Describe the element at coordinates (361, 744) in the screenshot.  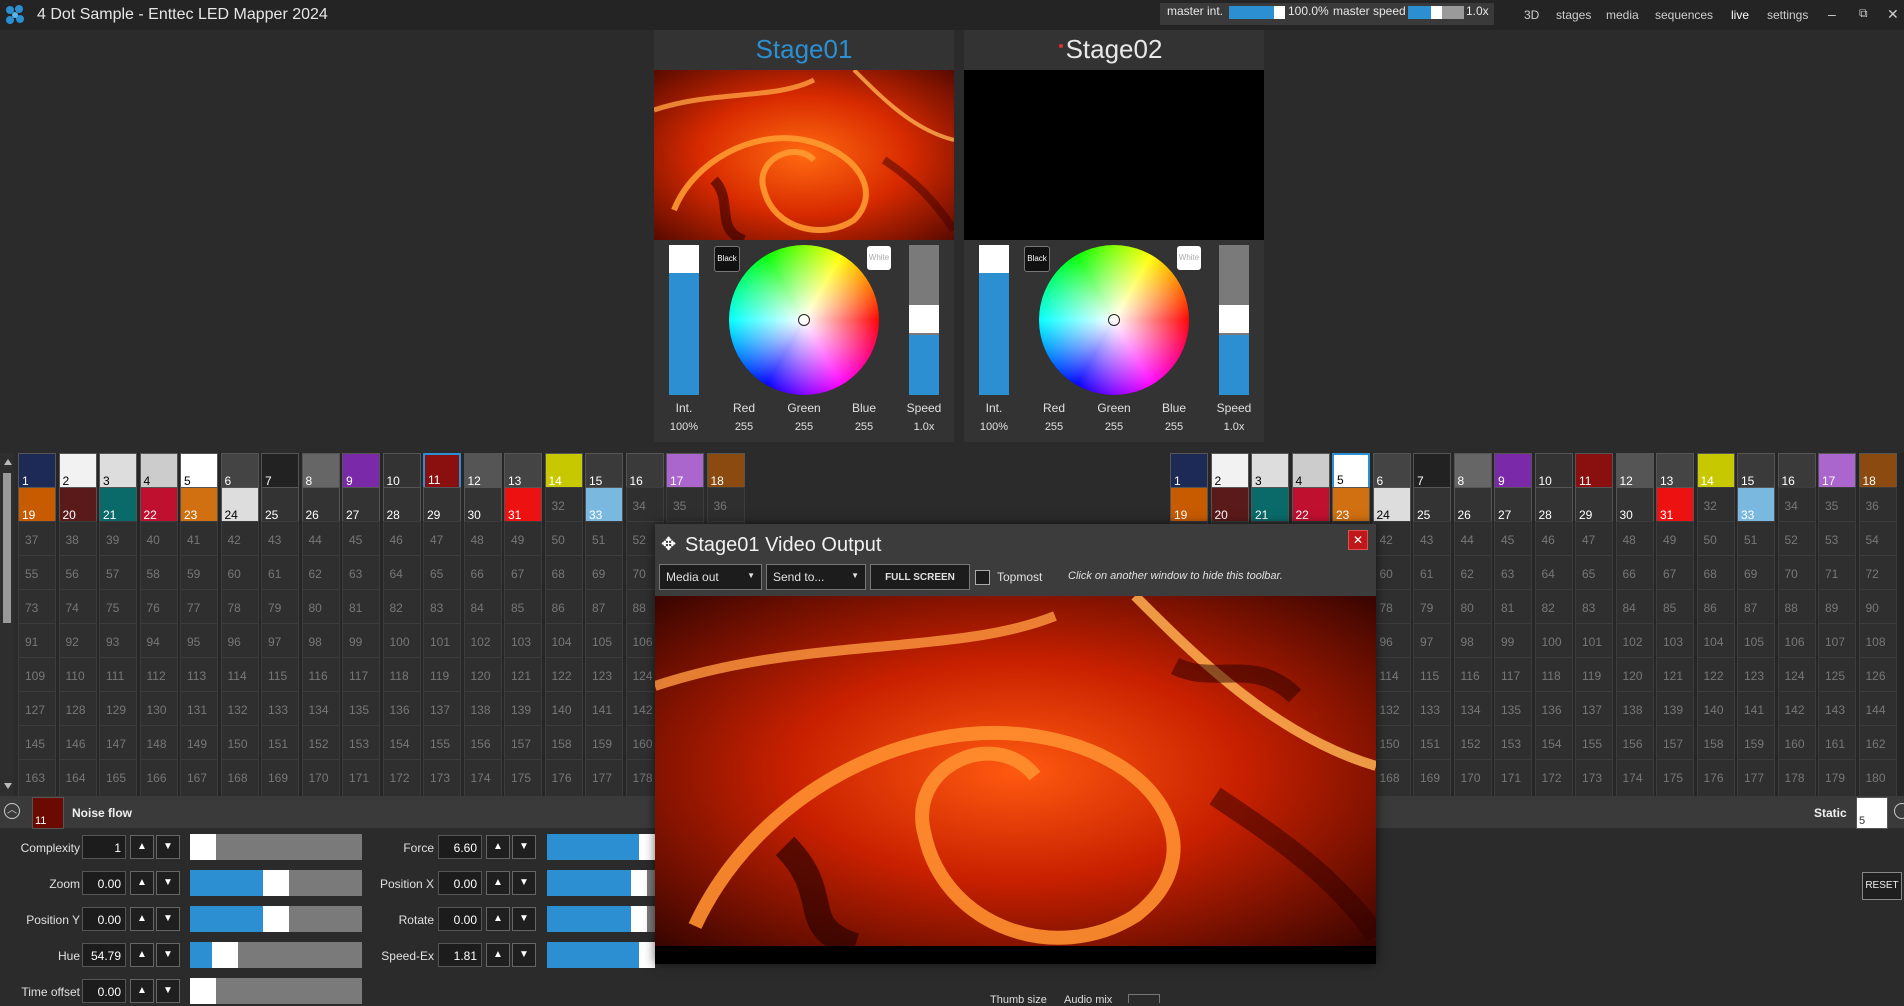
I see `media-cell-153: 153` at that location.